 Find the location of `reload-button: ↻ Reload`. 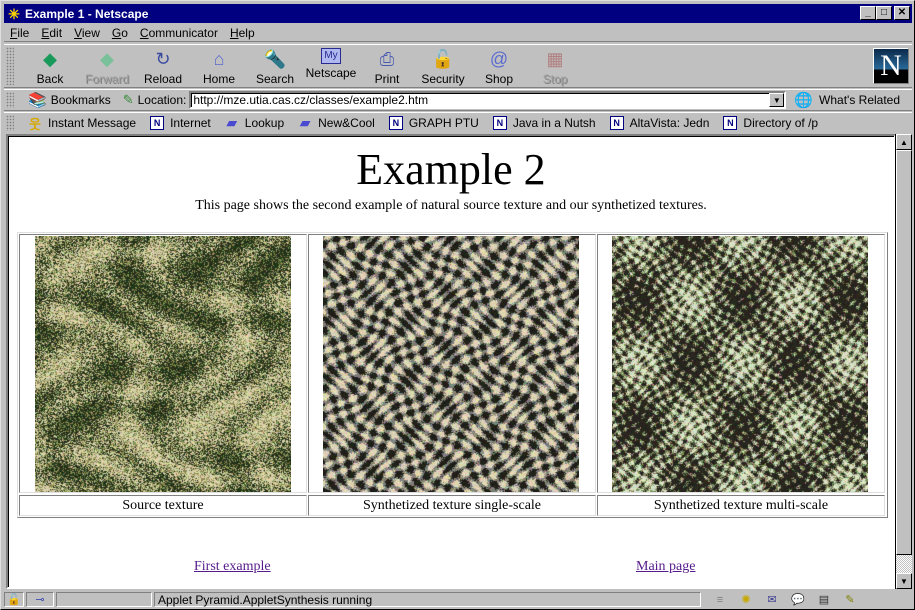

reload-button: ↻ Reload is located at coordinates (163, 68).